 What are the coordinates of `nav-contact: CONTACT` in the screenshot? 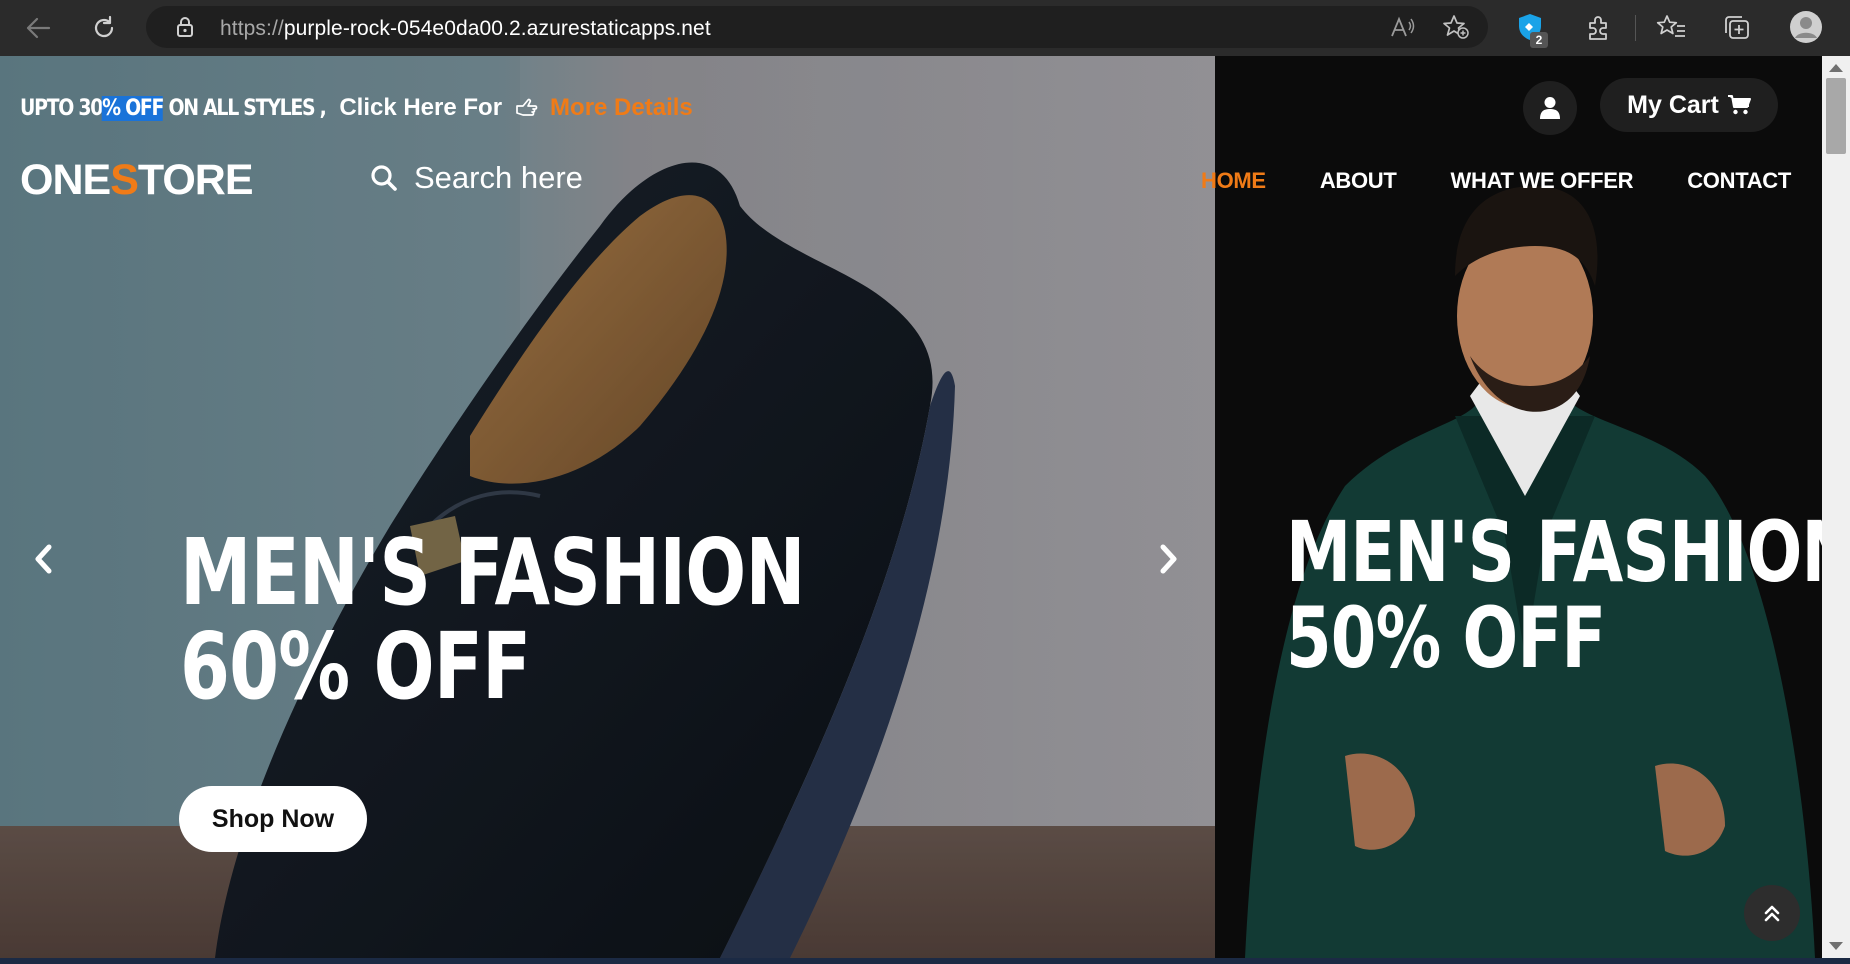 It's located at (1739, 181).